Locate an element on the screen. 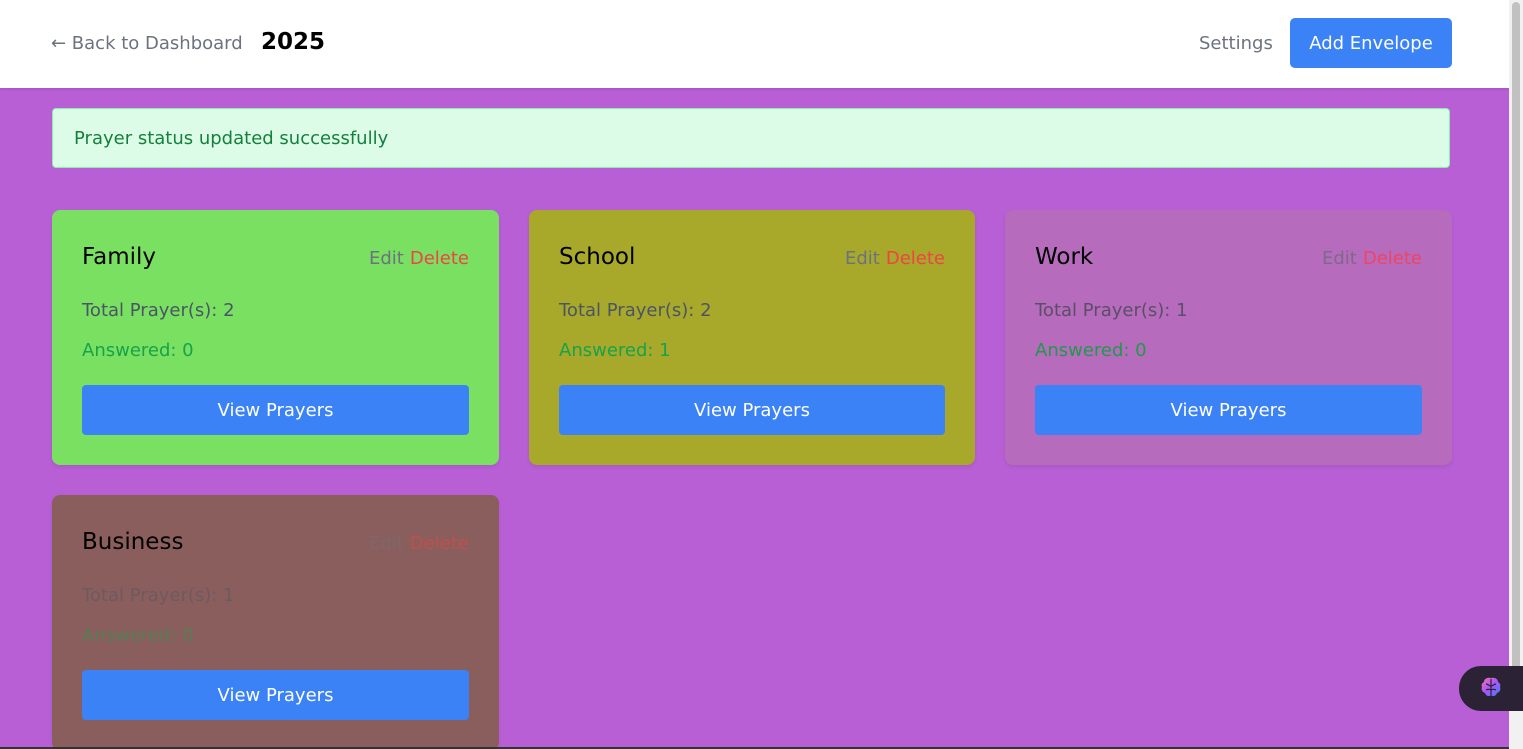 Image resolution: width=1523 pixels, height=749 pixels. assistant-floating-button is located at coordinates (1491, 688).